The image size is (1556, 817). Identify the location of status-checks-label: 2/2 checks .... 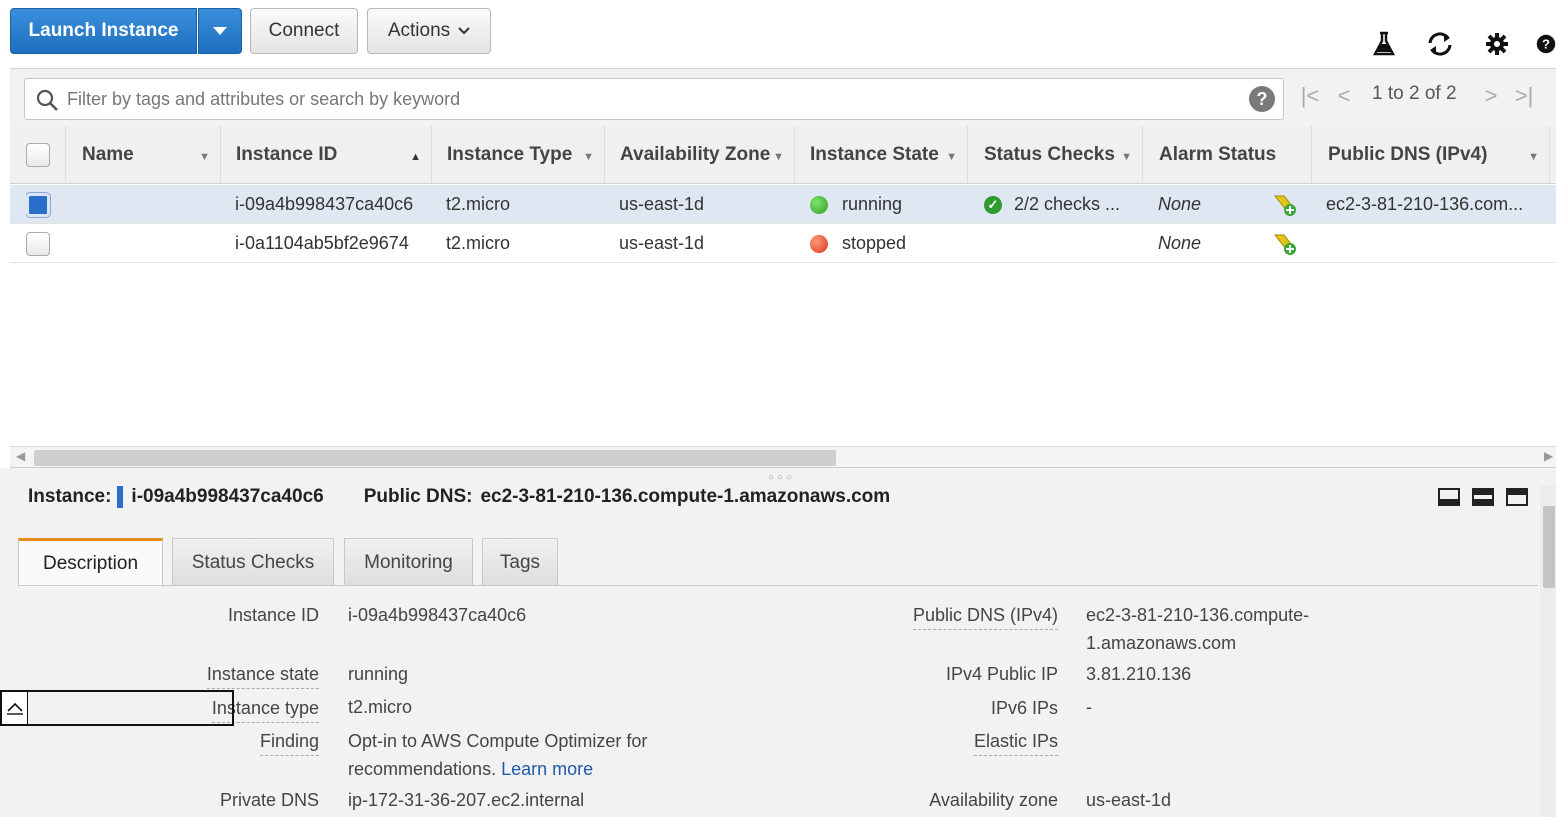
(1067, 204).